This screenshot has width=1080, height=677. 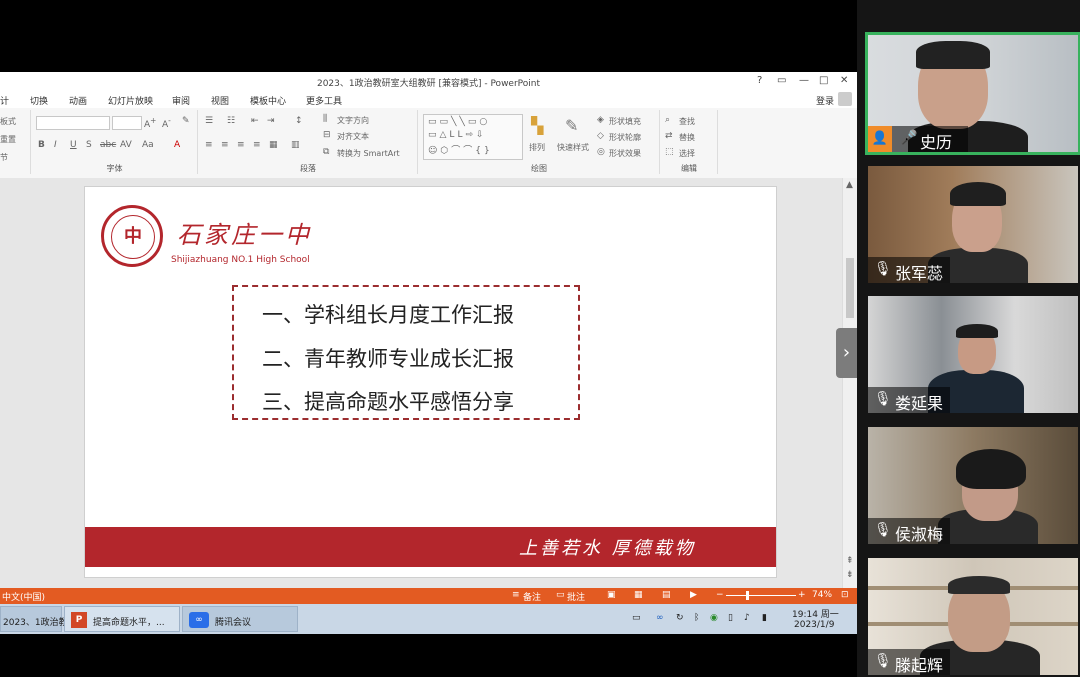 I want to click on shapes-row-3-icon: ☺⬡⌒⌒{}, so click(x=460, y=149).